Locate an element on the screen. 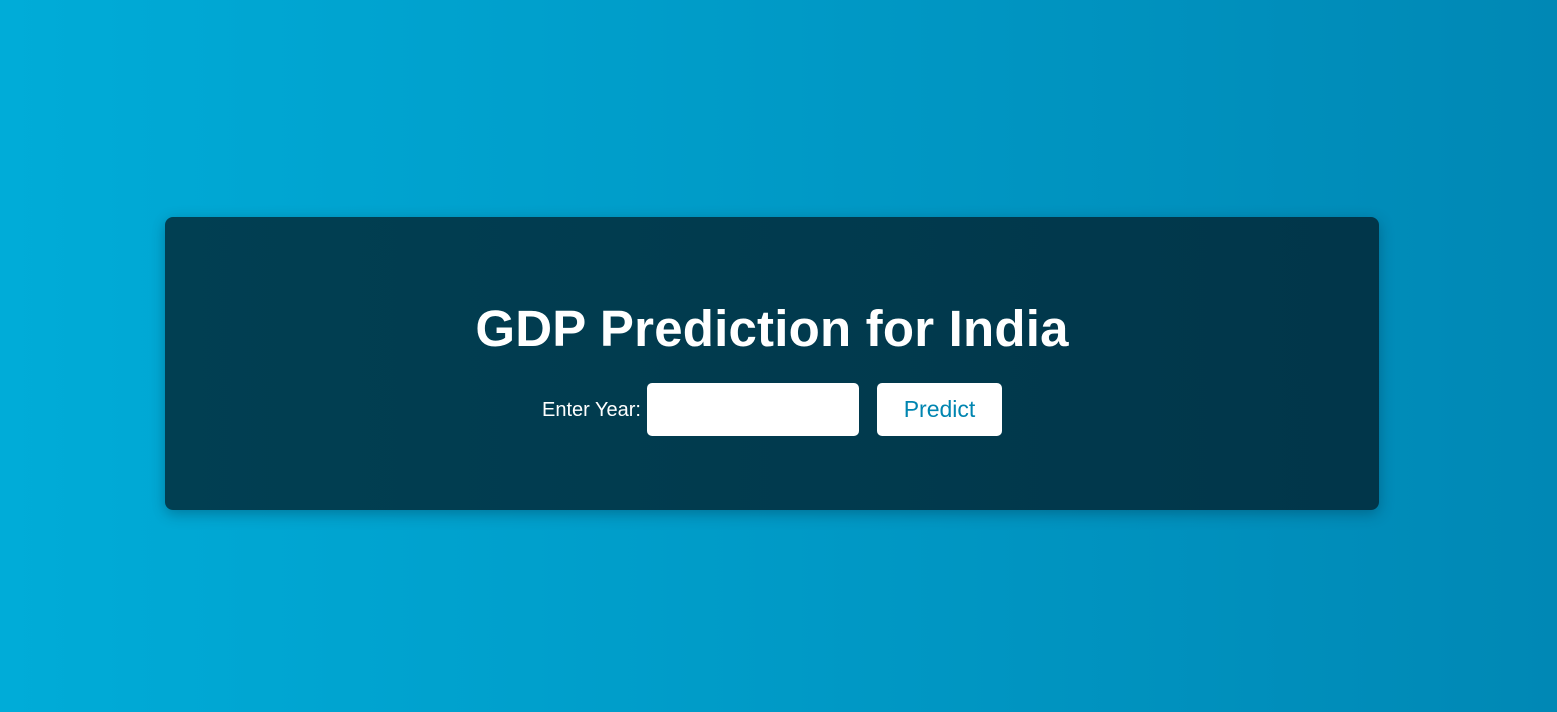 The height and width of the screenshot is (712, 1557). predict-button: Predict is located at coordinates (939, 409).